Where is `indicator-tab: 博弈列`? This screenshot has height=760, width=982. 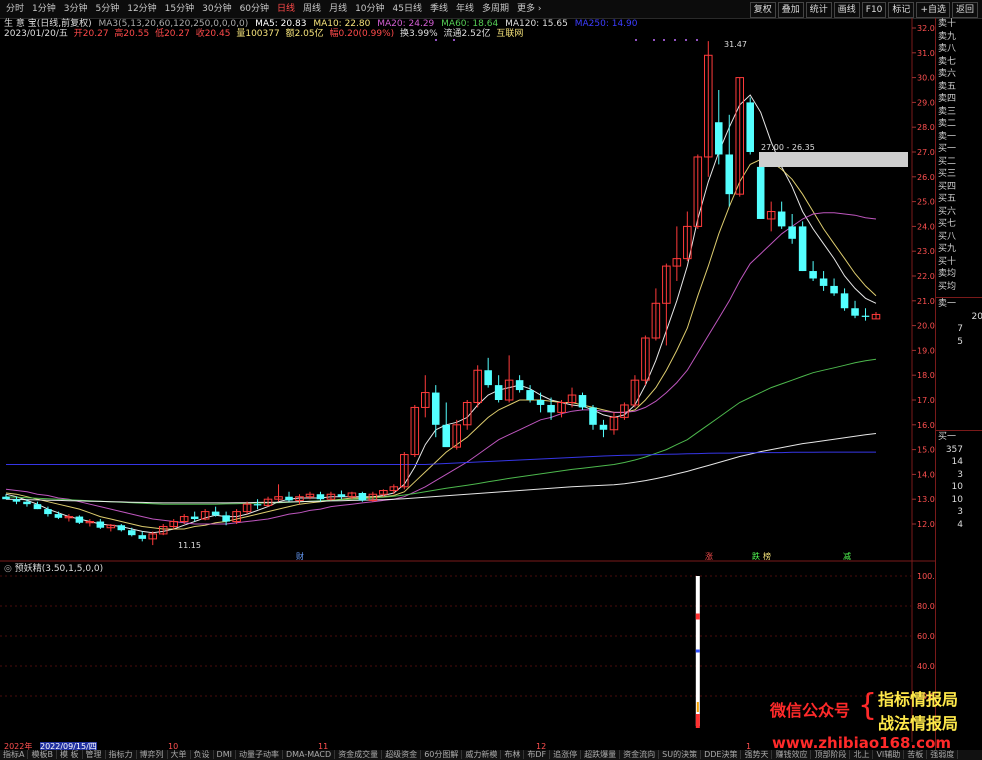
indicator-tab: 博弈列 is located at coordinates (152, 754).